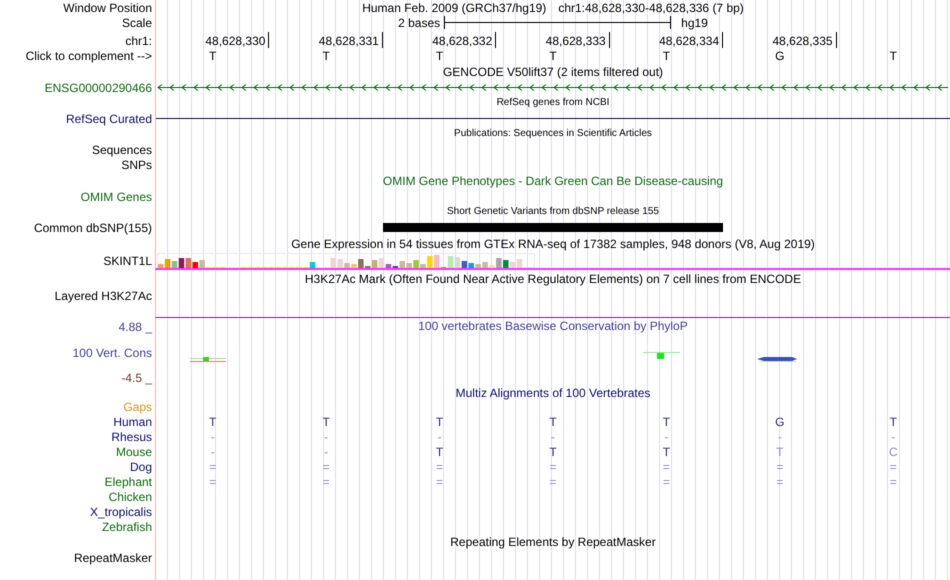 This screenshot has width=950, height=580. Describe the element at coordinates (113, 558) in the screenshot. I see `track-label: RepeatMasker` at that location.